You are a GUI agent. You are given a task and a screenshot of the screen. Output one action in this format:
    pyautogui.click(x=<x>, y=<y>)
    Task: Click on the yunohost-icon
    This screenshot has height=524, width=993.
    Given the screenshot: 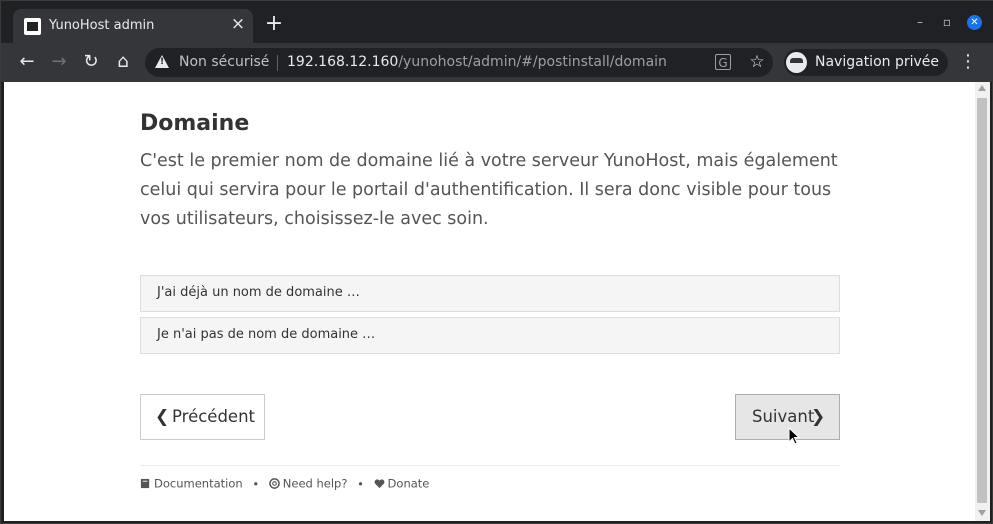 What is the action you would take?
    pyautogui.click(x=32, y=26)
    